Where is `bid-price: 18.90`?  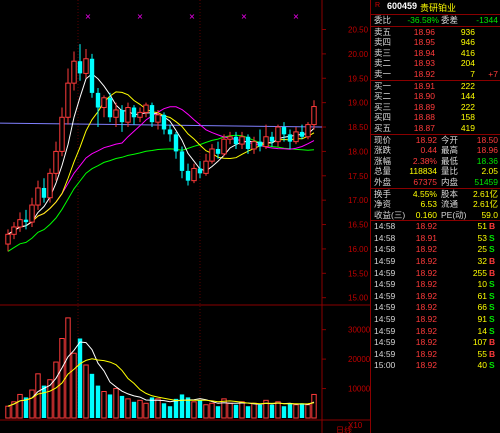
bid-price: 18.90 is located at coordinates (424, 96).